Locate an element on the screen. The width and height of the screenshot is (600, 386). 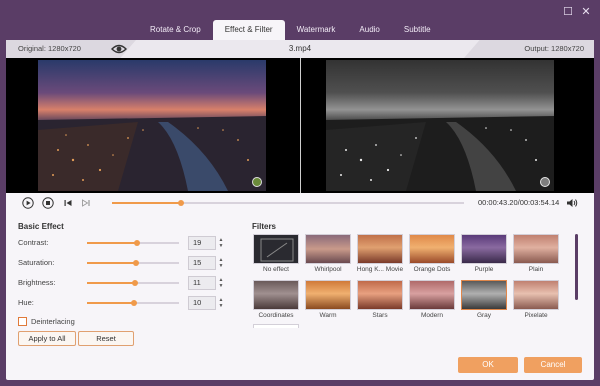
contrast-row: Contrast: 19 ▲ ▼ is located at coordinates (125, 243).